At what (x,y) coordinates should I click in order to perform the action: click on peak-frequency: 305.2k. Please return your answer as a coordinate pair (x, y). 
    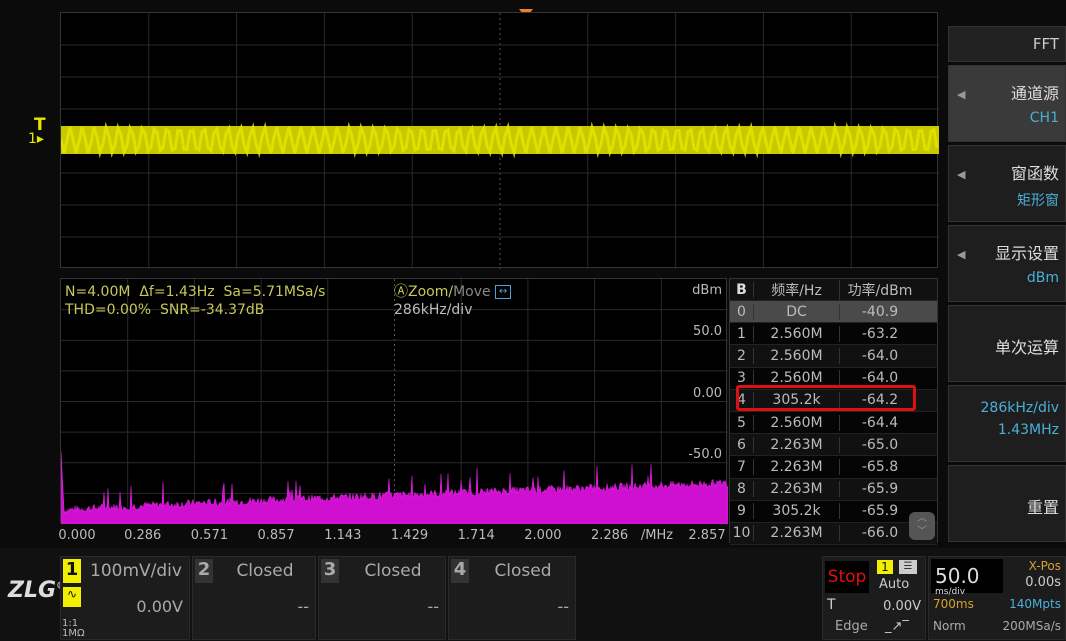
    Looking at the image, I should click on (797, 511).